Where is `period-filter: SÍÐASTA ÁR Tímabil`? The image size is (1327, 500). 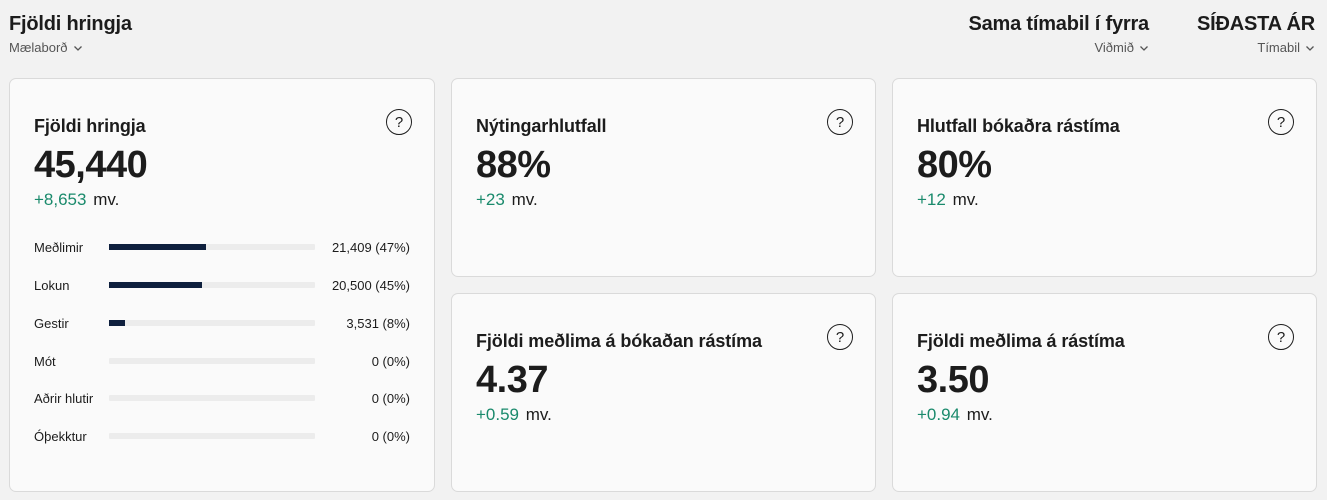 period-filter: SÍÐASTA ÁR Tímabil is located at coordinates (1256, 33).